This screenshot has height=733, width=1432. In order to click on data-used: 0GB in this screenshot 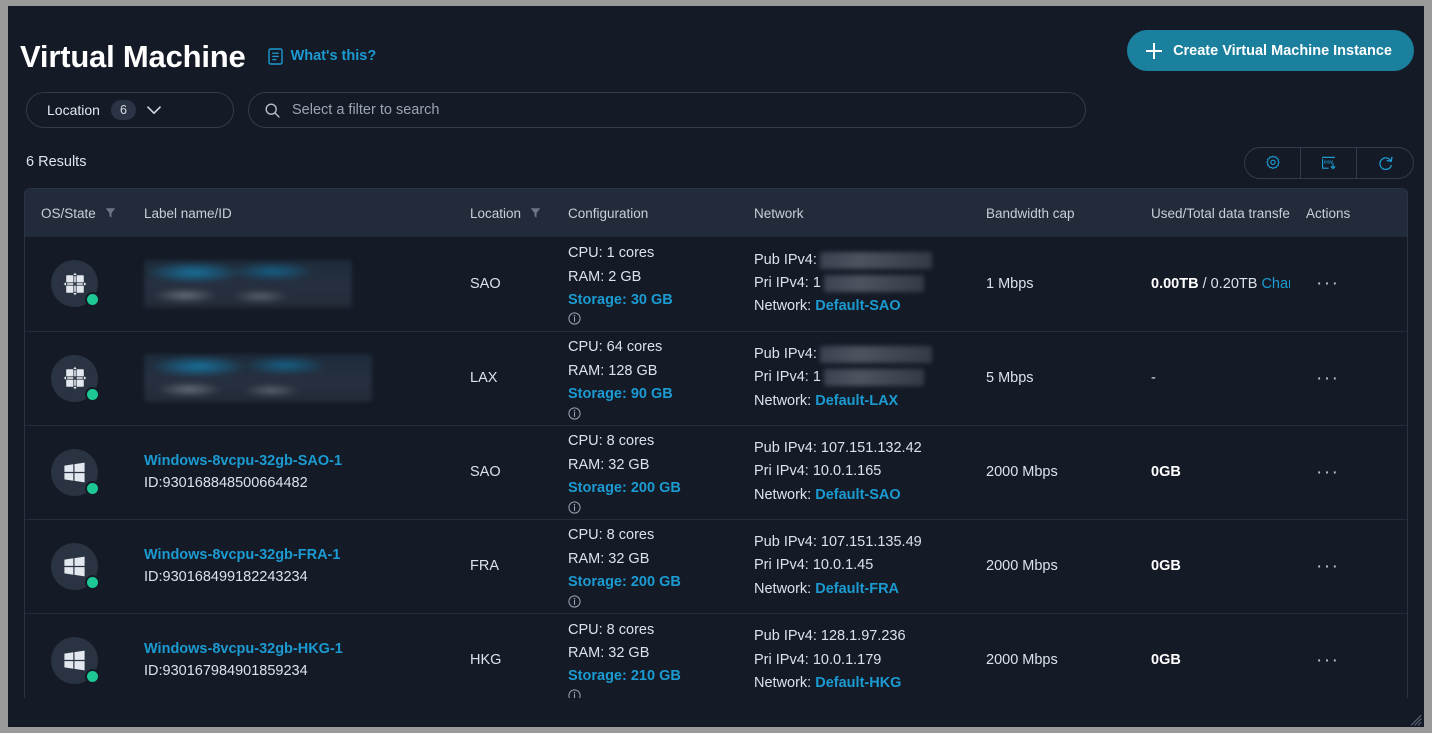, I will do `click(1166, 660)`.